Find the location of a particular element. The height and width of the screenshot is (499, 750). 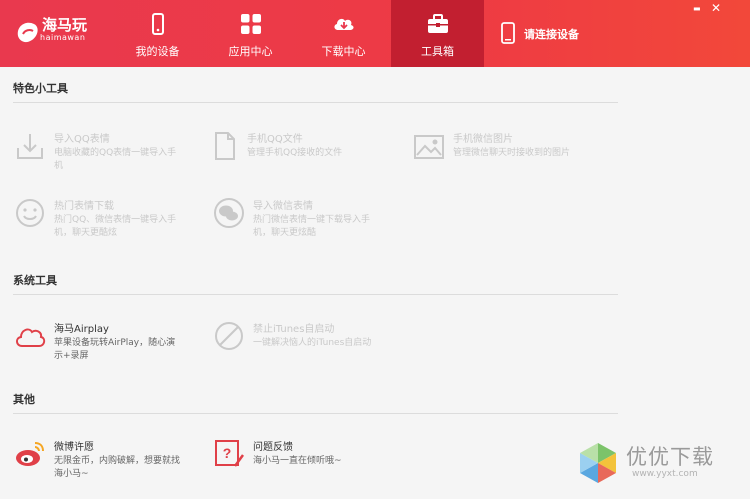

apps-grid-icon is located at coordinates (250, 24).